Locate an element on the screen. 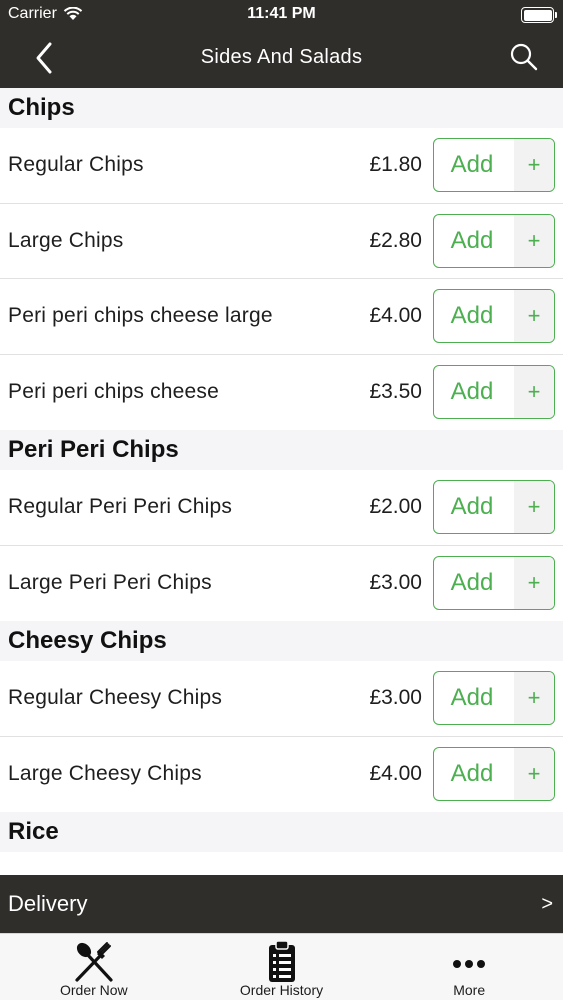 The width and height of the screenshot is (563, 1000). tab-label: More is located at coordinates (469, 990).